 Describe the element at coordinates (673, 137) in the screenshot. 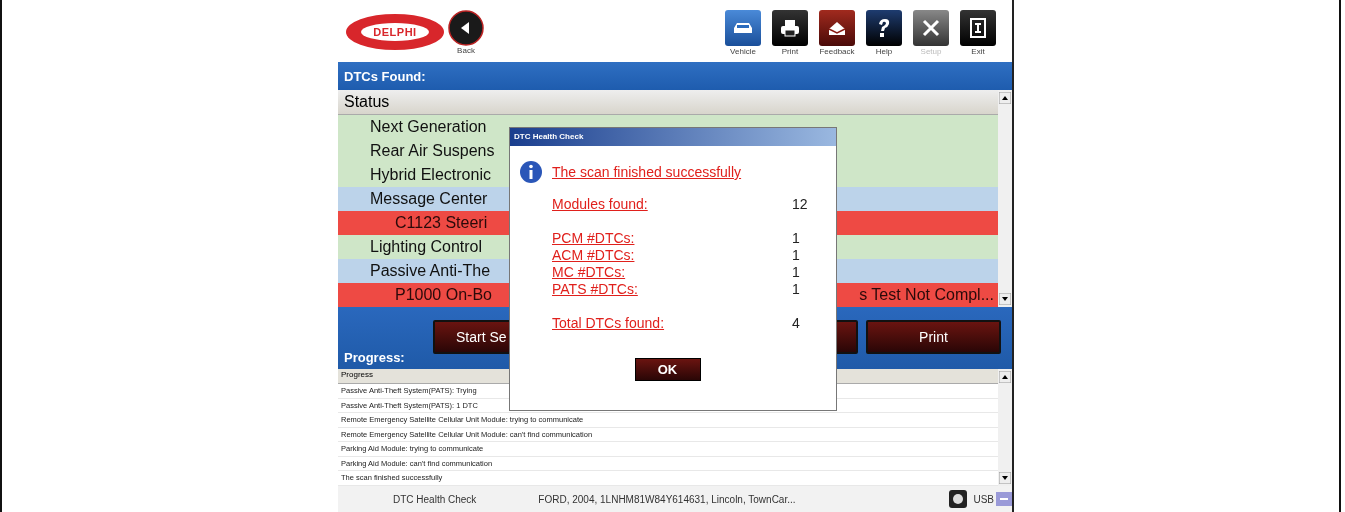

I see `dialog-title: DTC Health Check` at that location.